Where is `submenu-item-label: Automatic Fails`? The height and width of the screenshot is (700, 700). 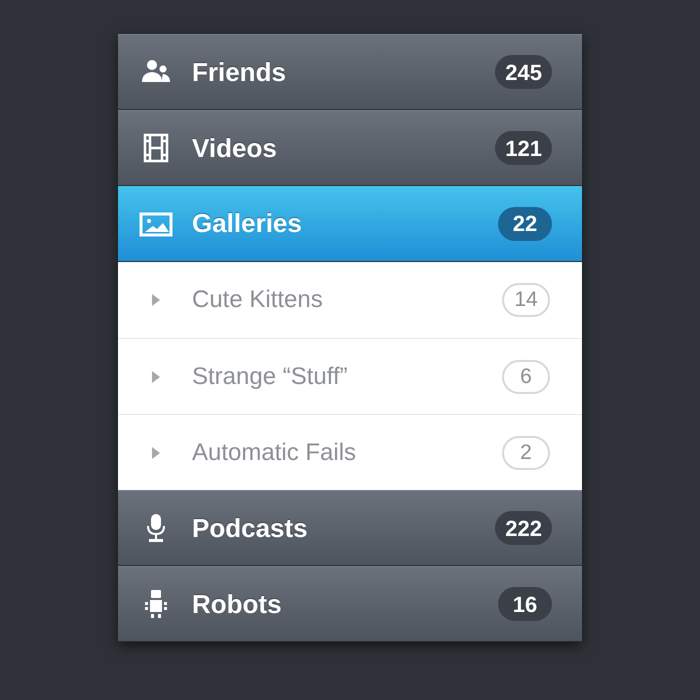 submenu-item-label: Automatic Fails is located at coordinates (275, 453).